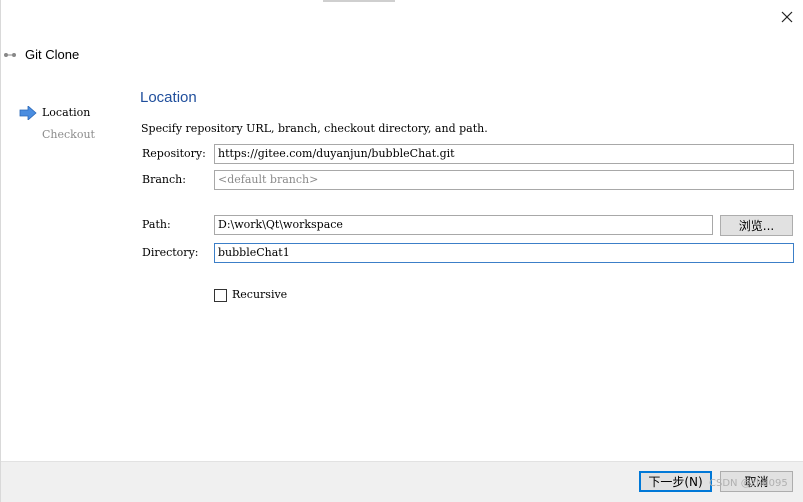 The height and width of the screenshot is (502, 803). Describe the element at coordinates (359, 1) in the screenshot. I see `top-grip` at that location.